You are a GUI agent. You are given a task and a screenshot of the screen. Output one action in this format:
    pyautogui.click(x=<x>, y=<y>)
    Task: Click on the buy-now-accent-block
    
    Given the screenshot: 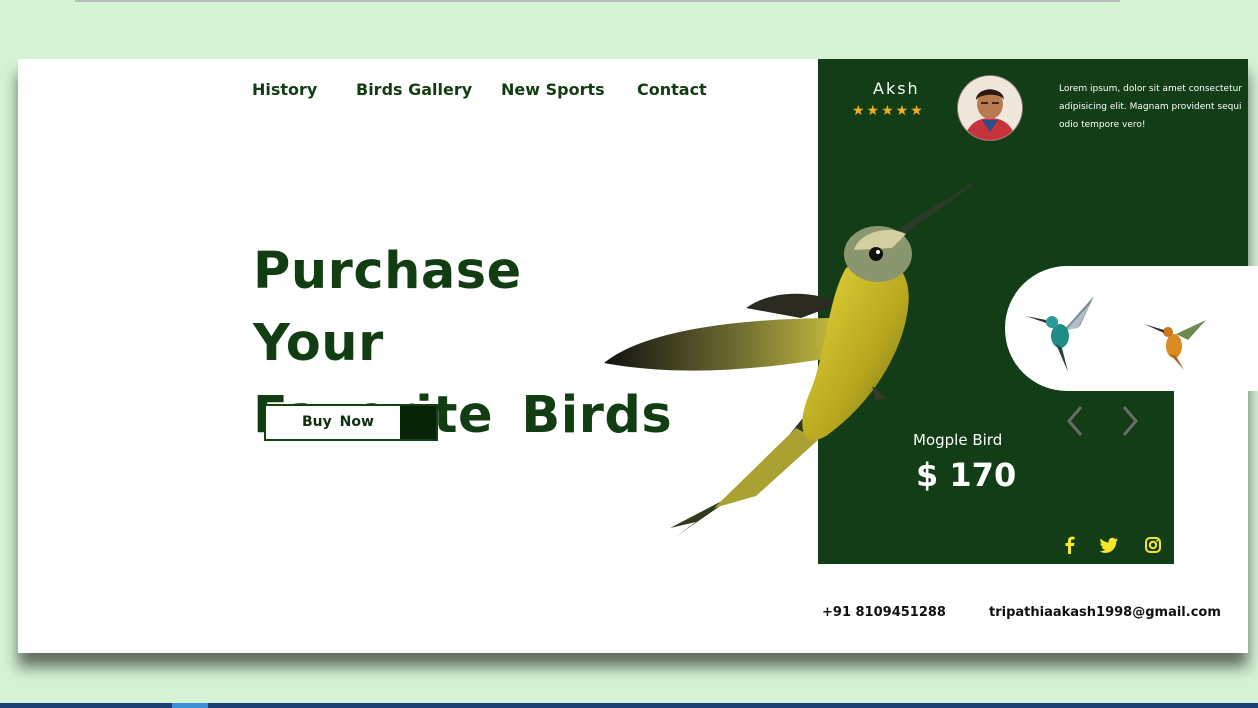 What is the action you would take?
    pyautogui.click(x=418, y=422)
    